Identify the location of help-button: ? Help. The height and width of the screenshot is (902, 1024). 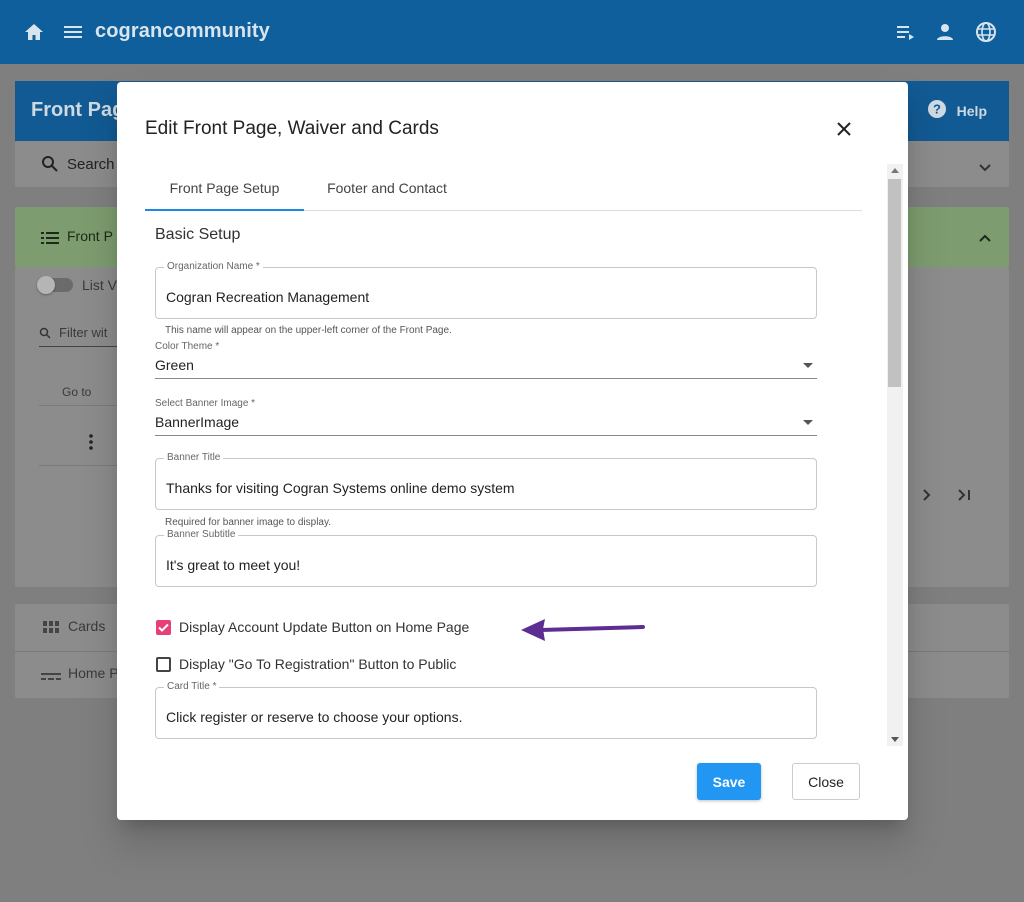
(957, 110).